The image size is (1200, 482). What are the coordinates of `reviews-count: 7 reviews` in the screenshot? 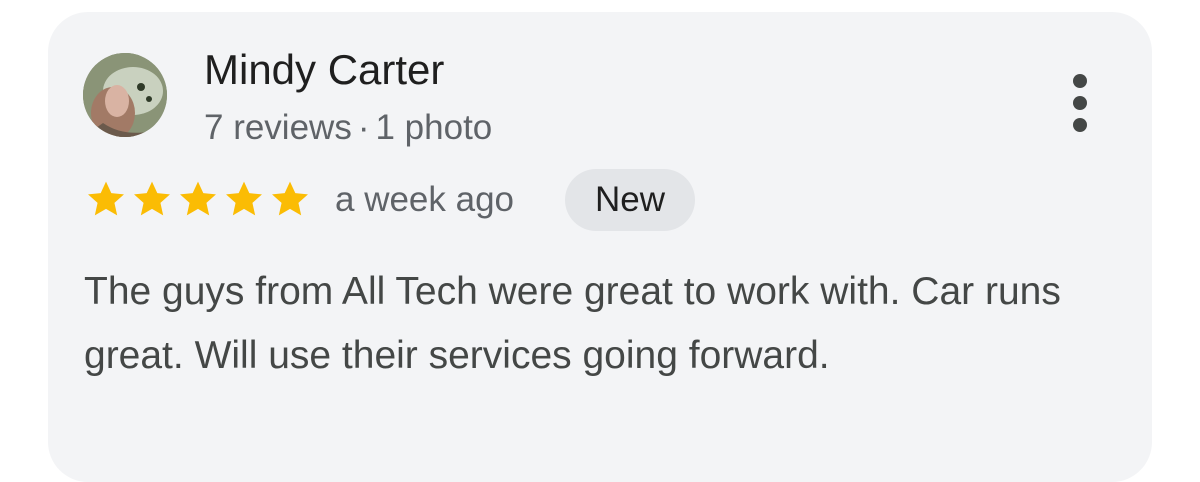 It's located at (278, 127).